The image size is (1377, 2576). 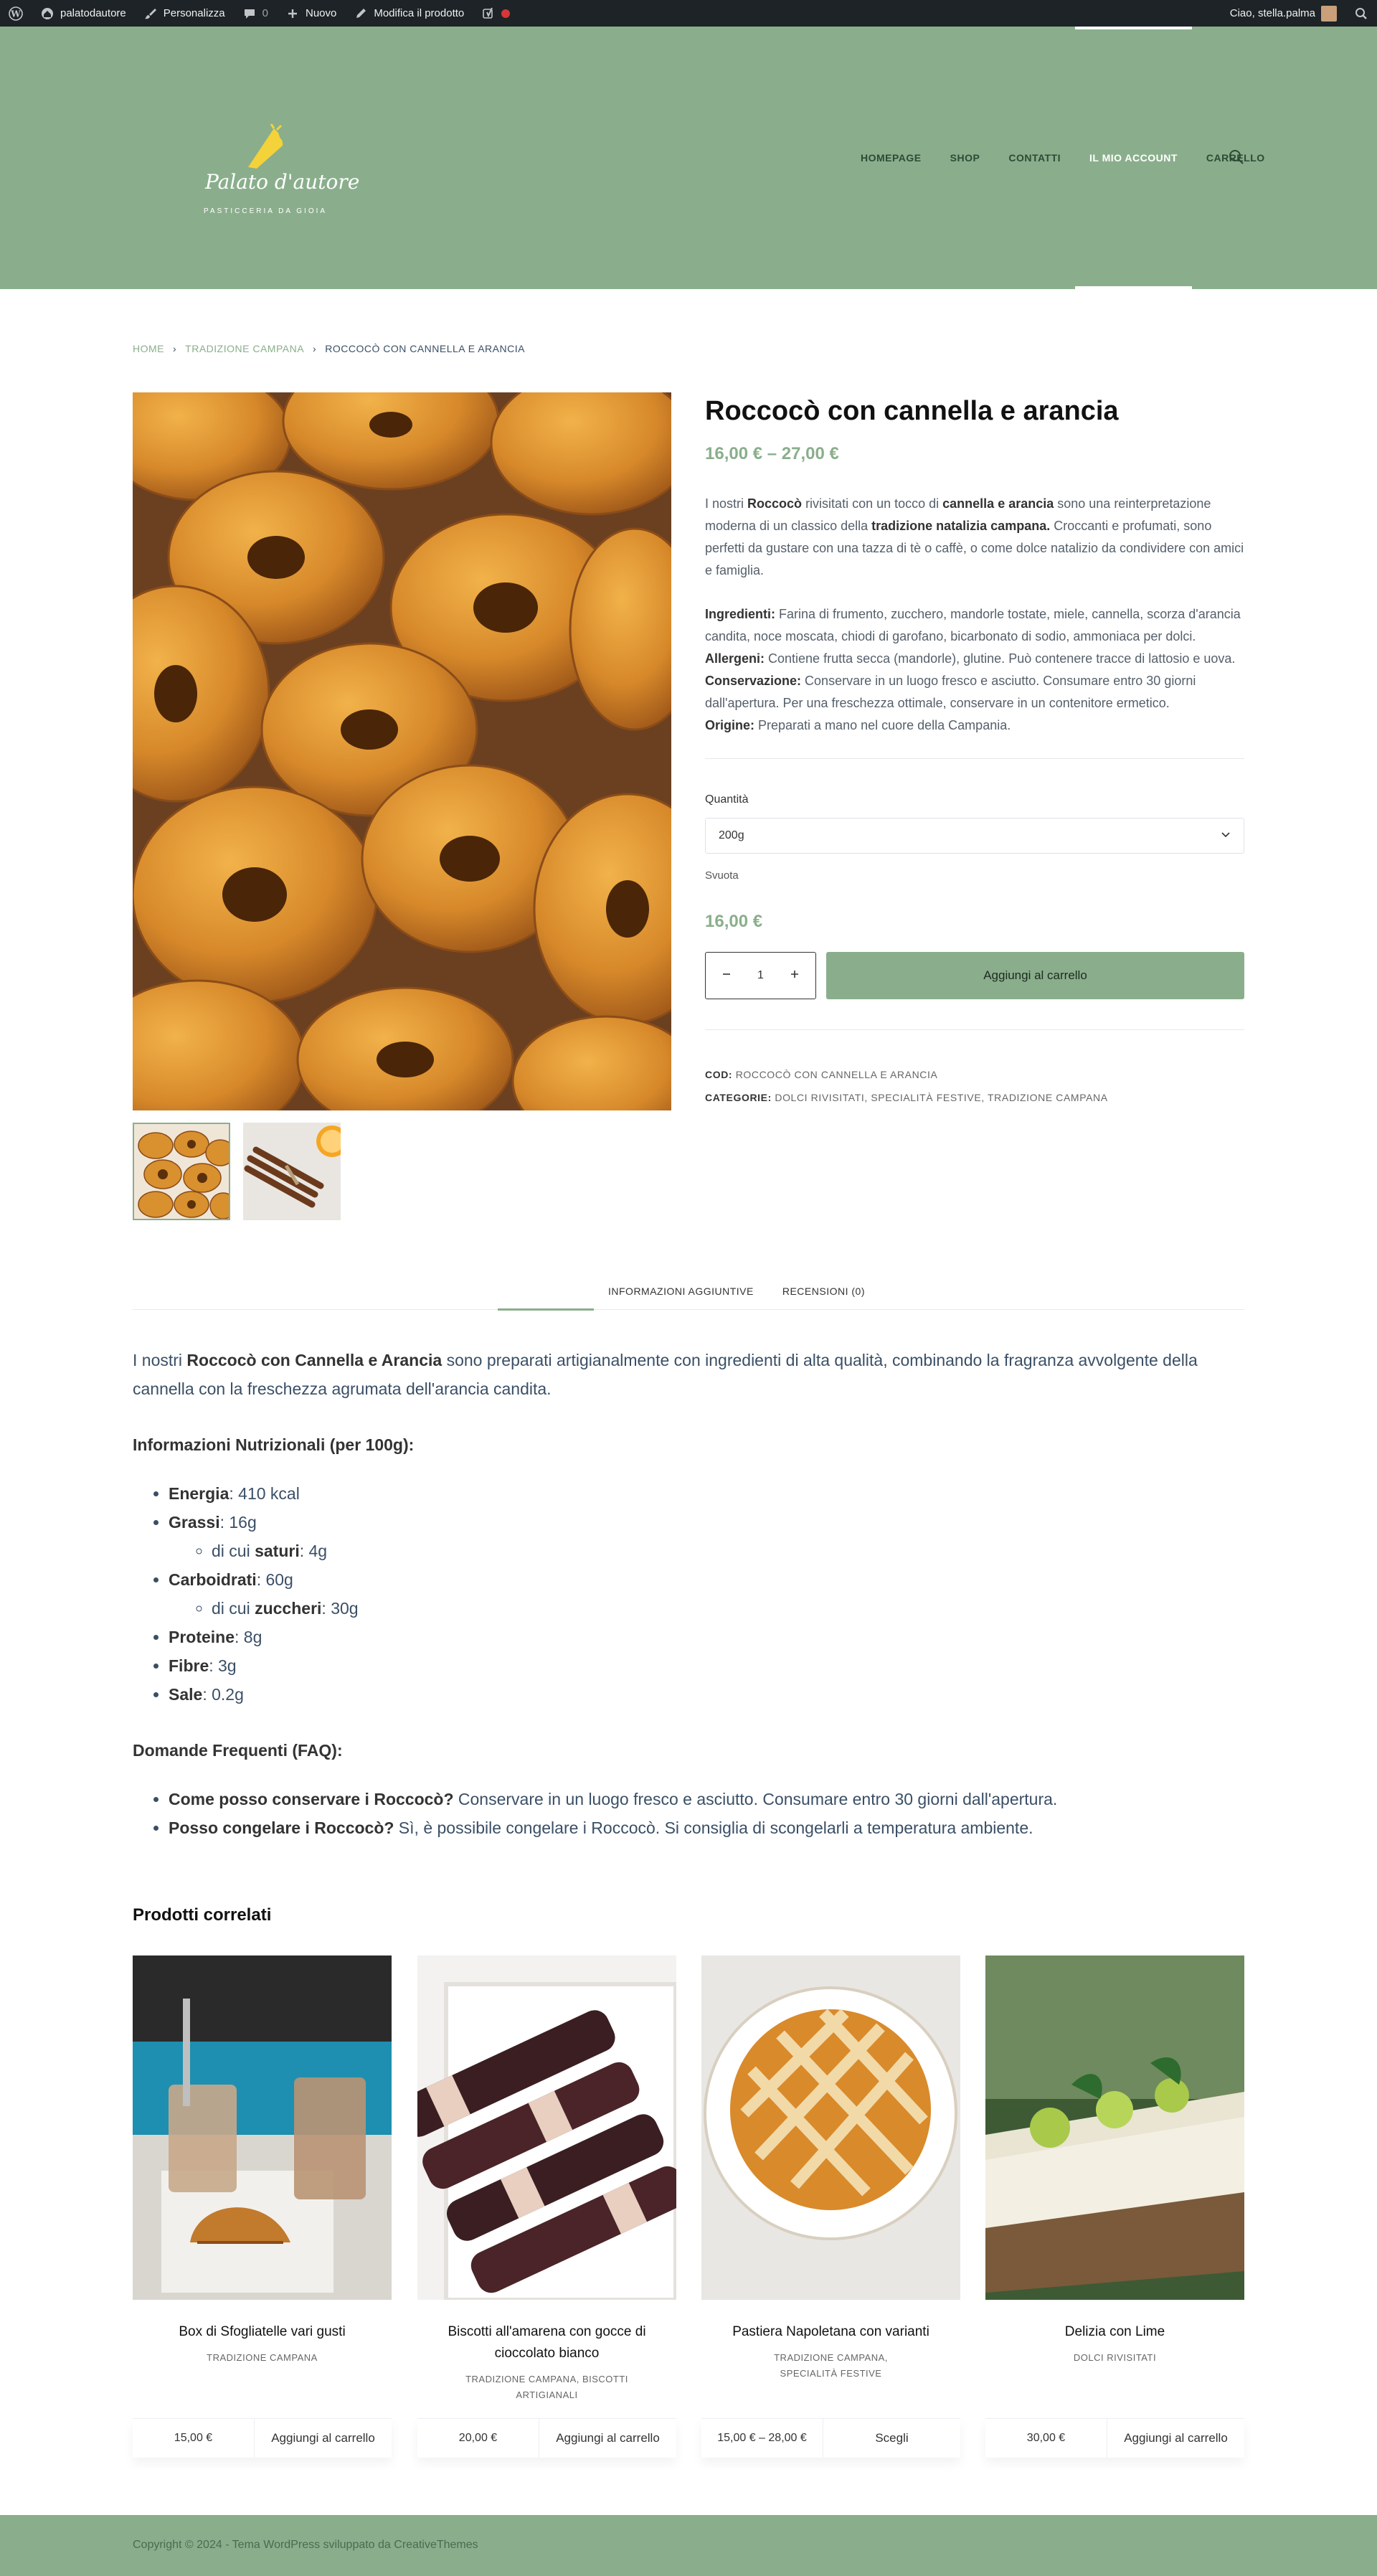 I want to click on add-to-cart-row: 1 Aggiungi al carrello, so click(x=974, y=975).